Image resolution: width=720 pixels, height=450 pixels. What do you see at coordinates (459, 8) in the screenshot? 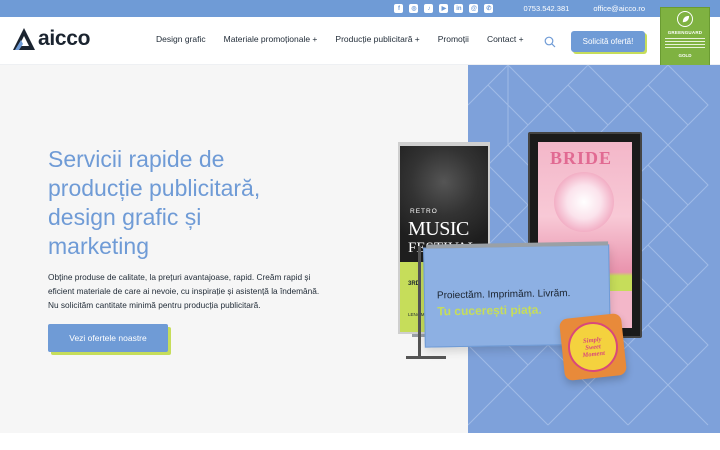
I see `linkedin-icon: in` at bounding box center [459, 8].